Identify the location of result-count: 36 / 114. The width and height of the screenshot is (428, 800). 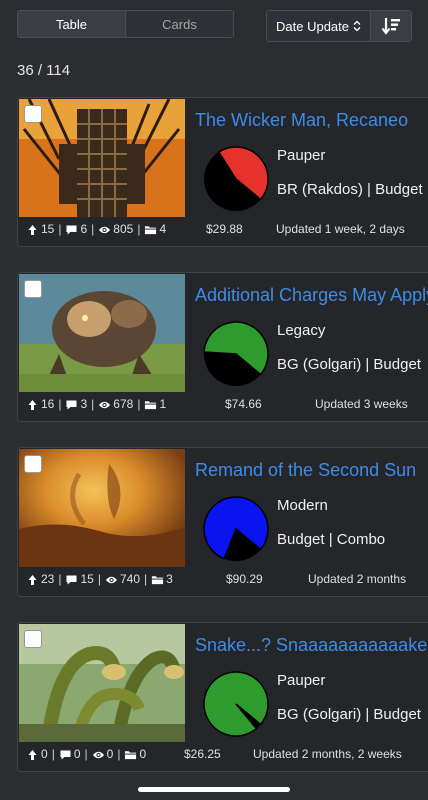
(44, 70).